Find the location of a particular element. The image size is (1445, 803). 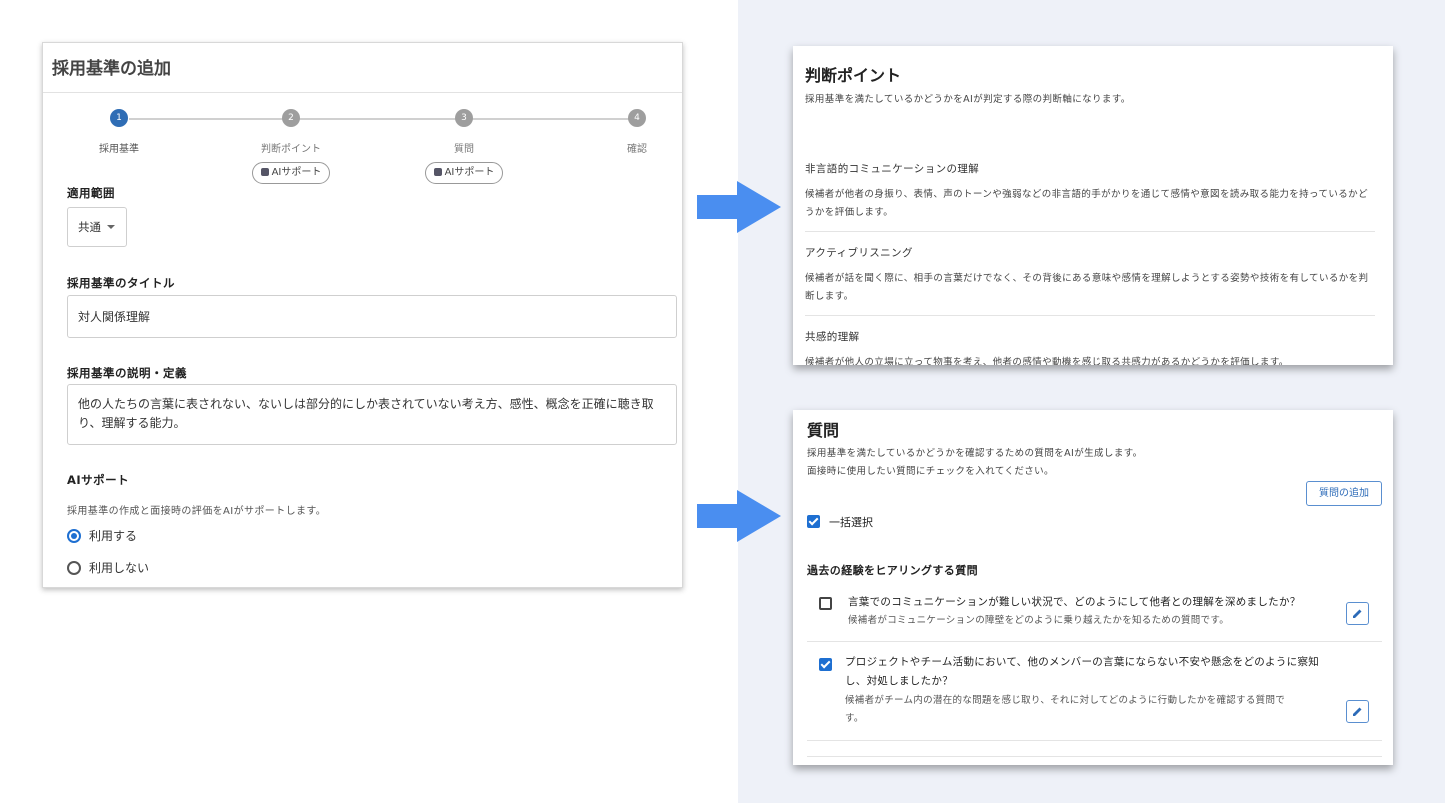

title-input: 対人関係理解 is located at coordinates (372, 316).